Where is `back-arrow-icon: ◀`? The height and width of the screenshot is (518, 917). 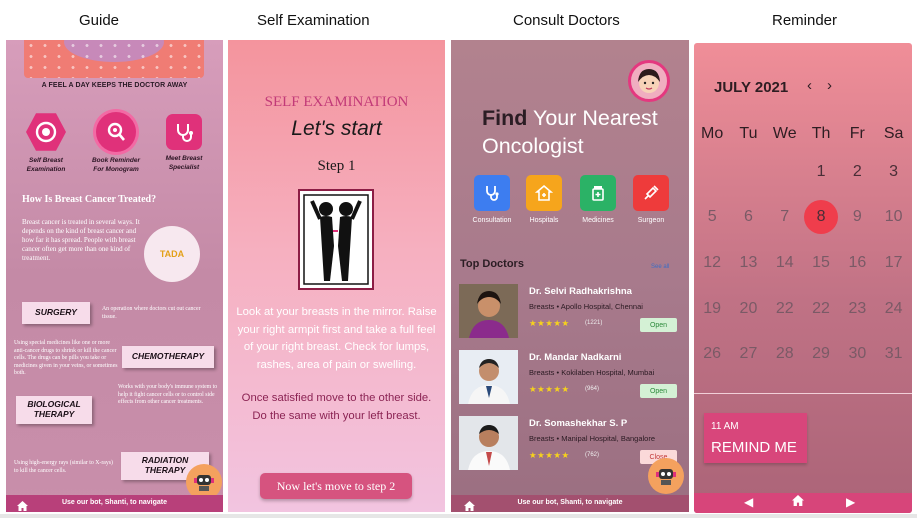
back-arrow-icon: ◀ is located at coordinates (748, 502).